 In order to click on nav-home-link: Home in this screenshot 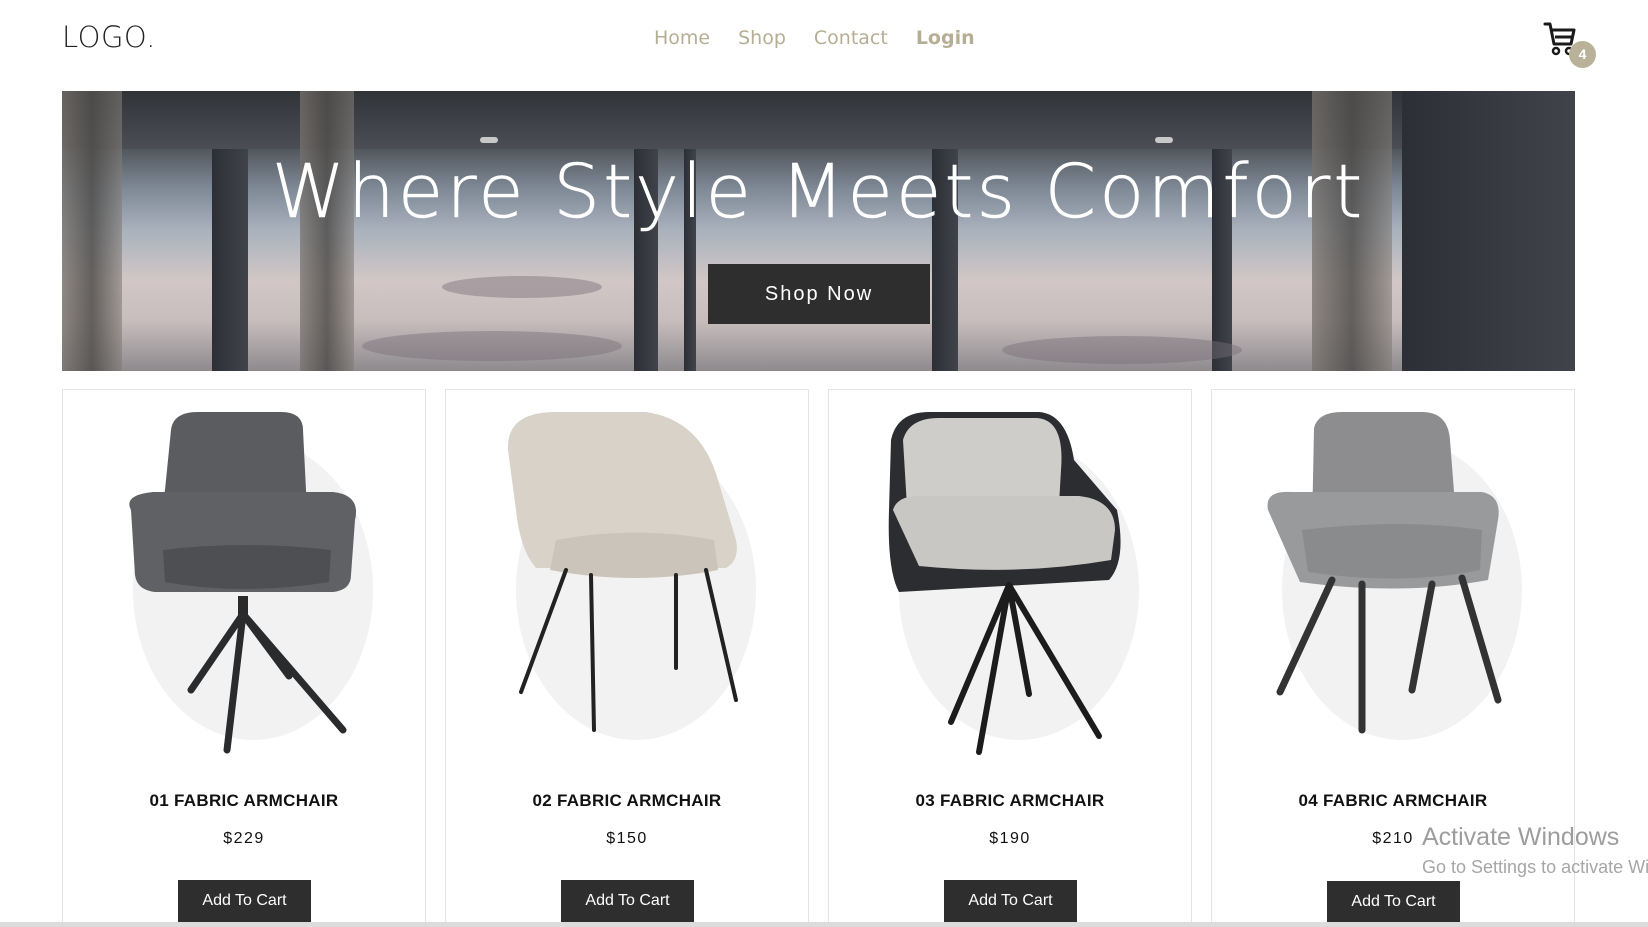, I will do `click(682, 38)`.